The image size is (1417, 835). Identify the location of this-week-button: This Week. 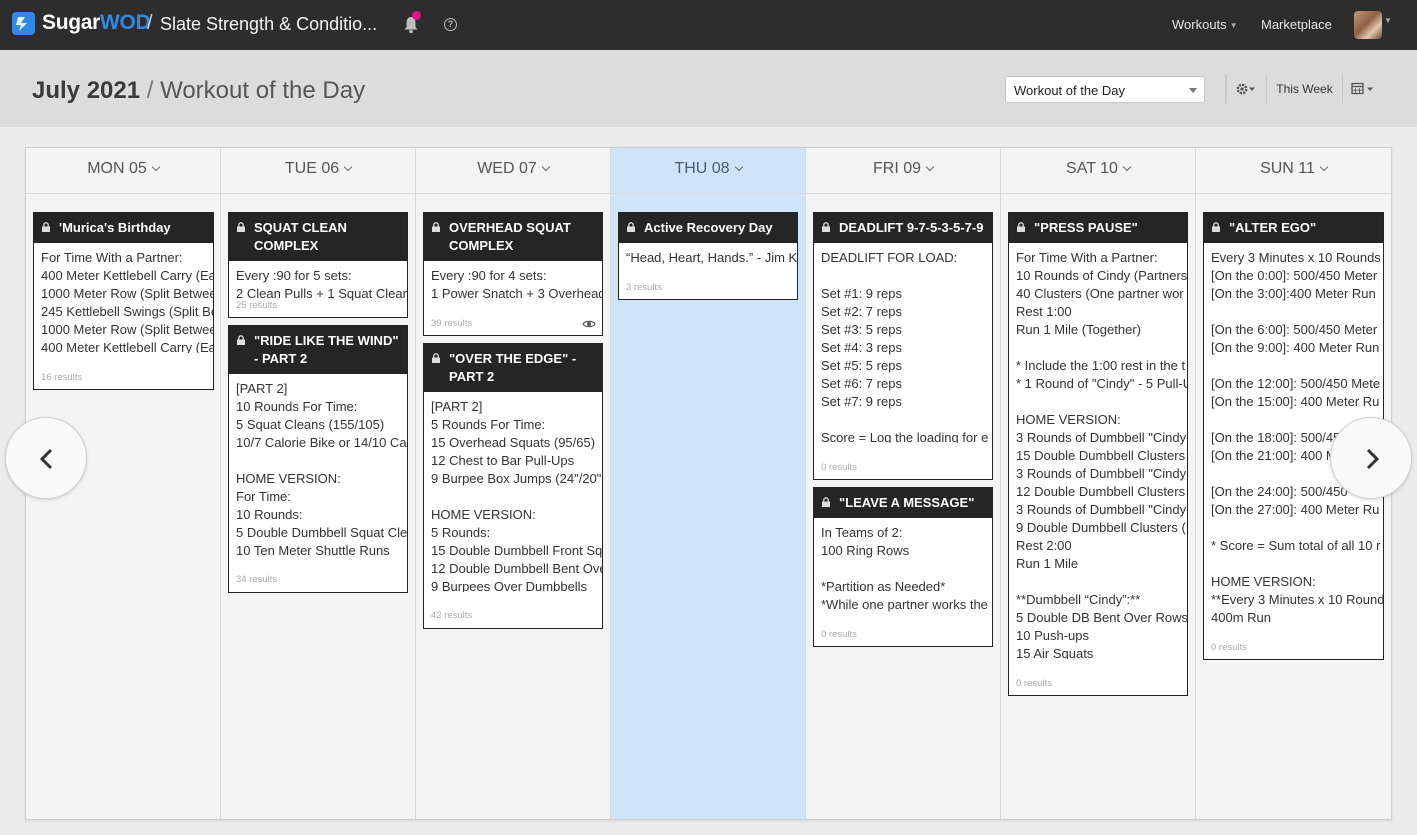
(1305, 89).